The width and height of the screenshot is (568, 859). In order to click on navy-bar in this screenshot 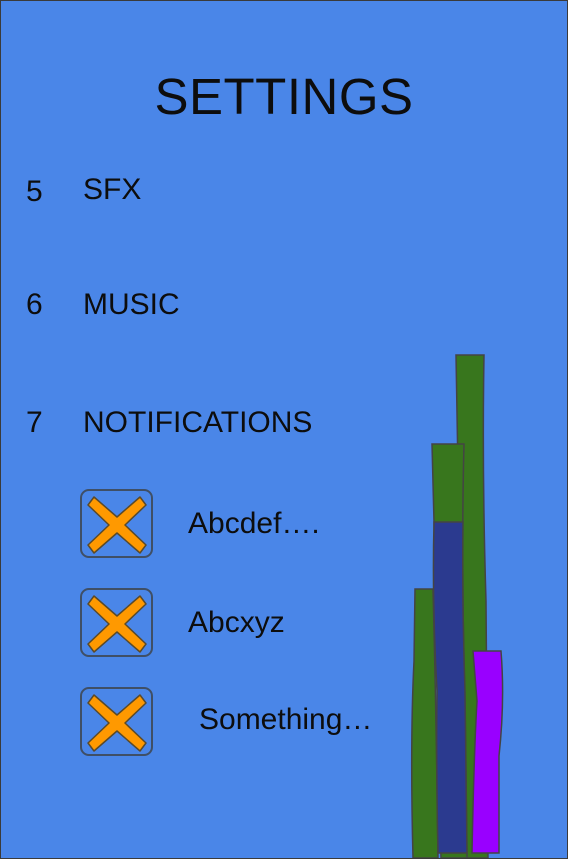, I will do `click(450, 687)`.